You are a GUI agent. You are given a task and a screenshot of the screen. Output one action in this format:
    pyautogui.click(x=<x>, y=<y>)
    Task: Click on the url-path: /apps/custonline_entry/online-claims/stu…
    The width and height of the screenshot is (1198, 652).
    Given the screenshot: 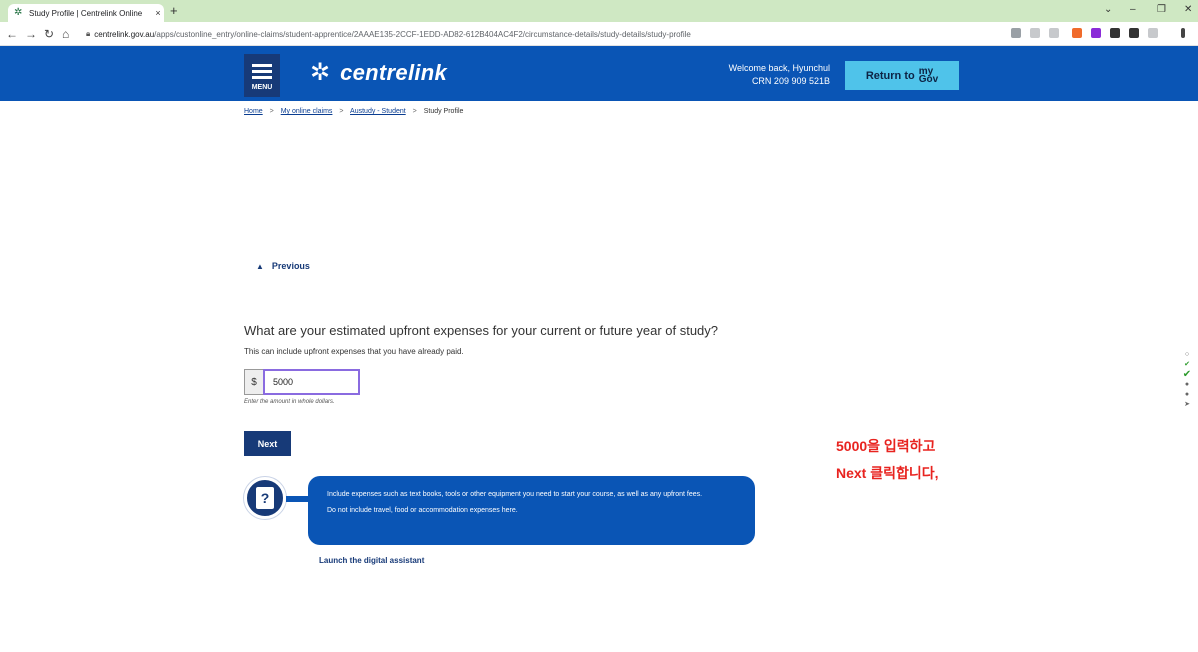 What is the action you would take?
    pyautogui.click(x=422, y=34)
    